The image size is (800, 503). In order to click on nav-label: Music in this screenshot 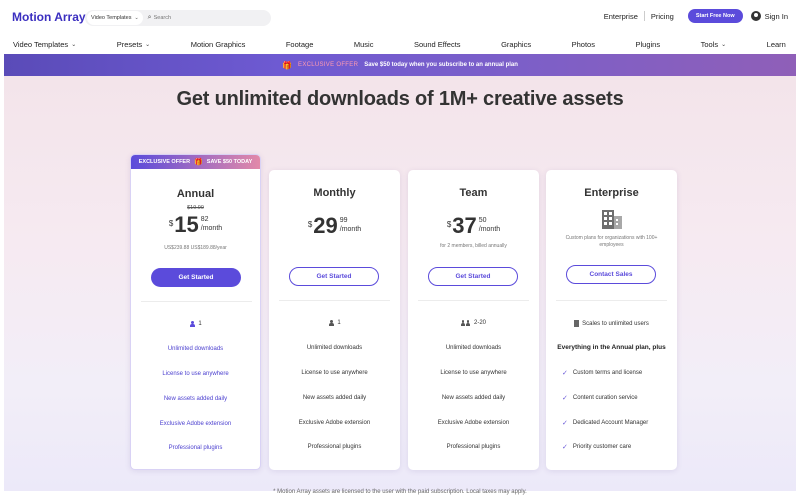, I will do `click(363, 44)`.